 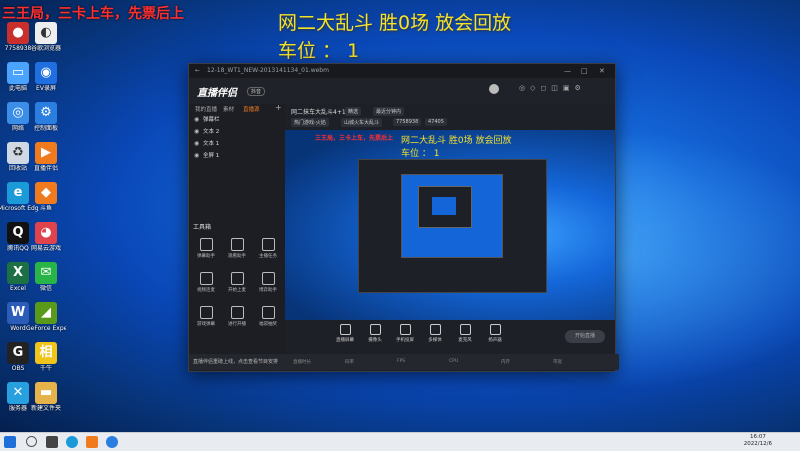 I want to click on app-icon, so click(x=112, y=442).